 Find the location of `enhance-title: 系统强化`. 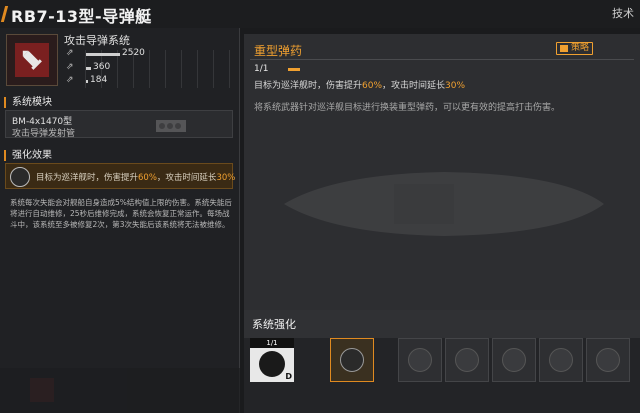

enhance-title: 系统强化 is located at coordinates (274, 324).